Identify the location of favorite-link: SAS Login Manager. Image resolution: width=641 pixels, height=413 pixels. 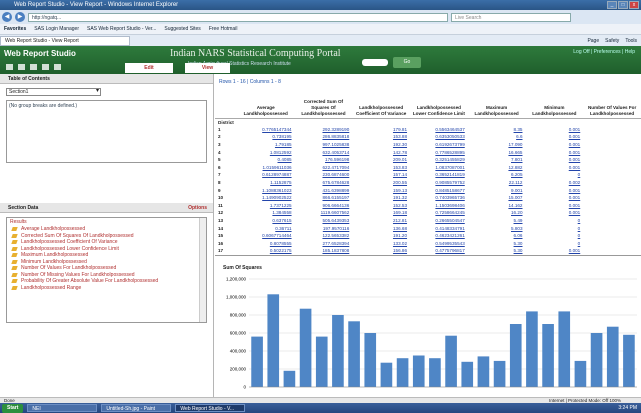
(56, 29).